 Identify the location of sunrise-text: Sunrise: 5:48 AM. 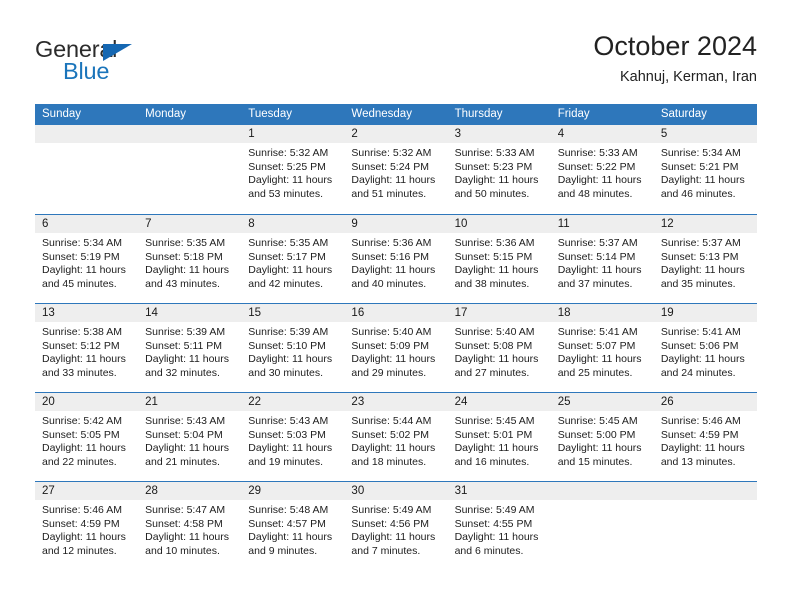
(288, 510).